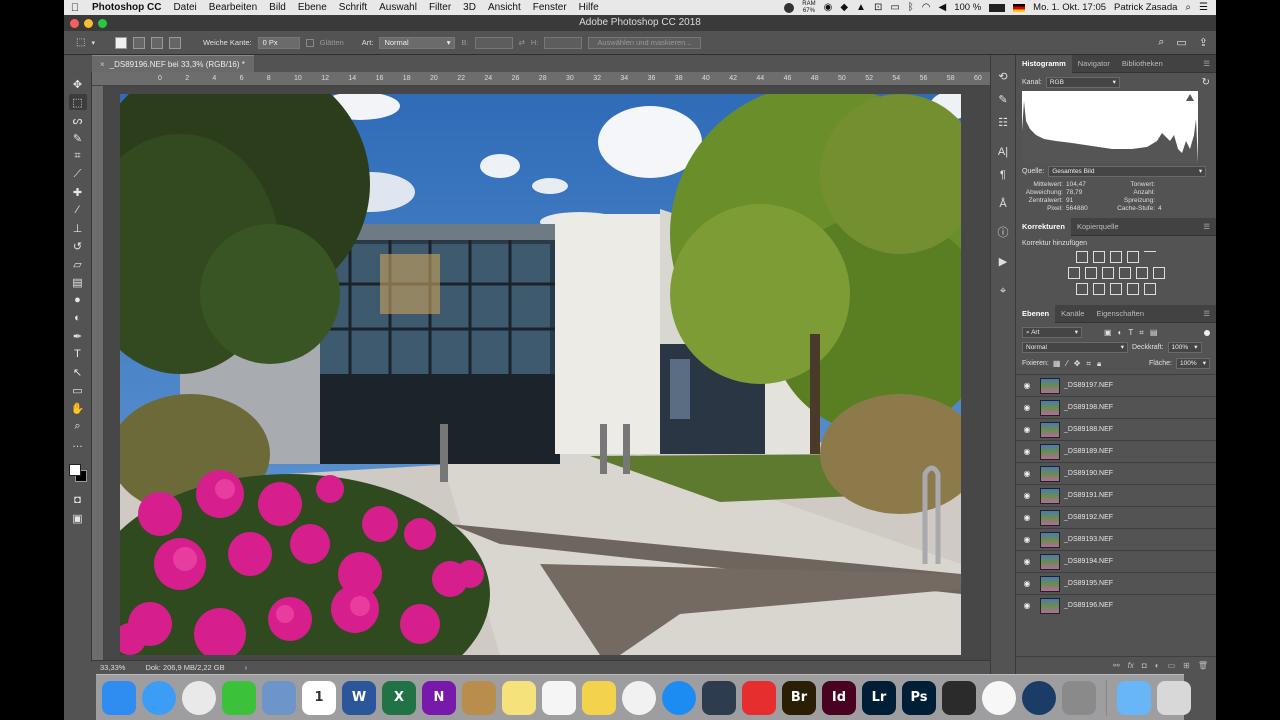 This screenshot has width=1280, height=720. Describe the element at coordinates (398, 7) in the screenshot. I see `menu-item-auswahl: Auswahl` at that location.